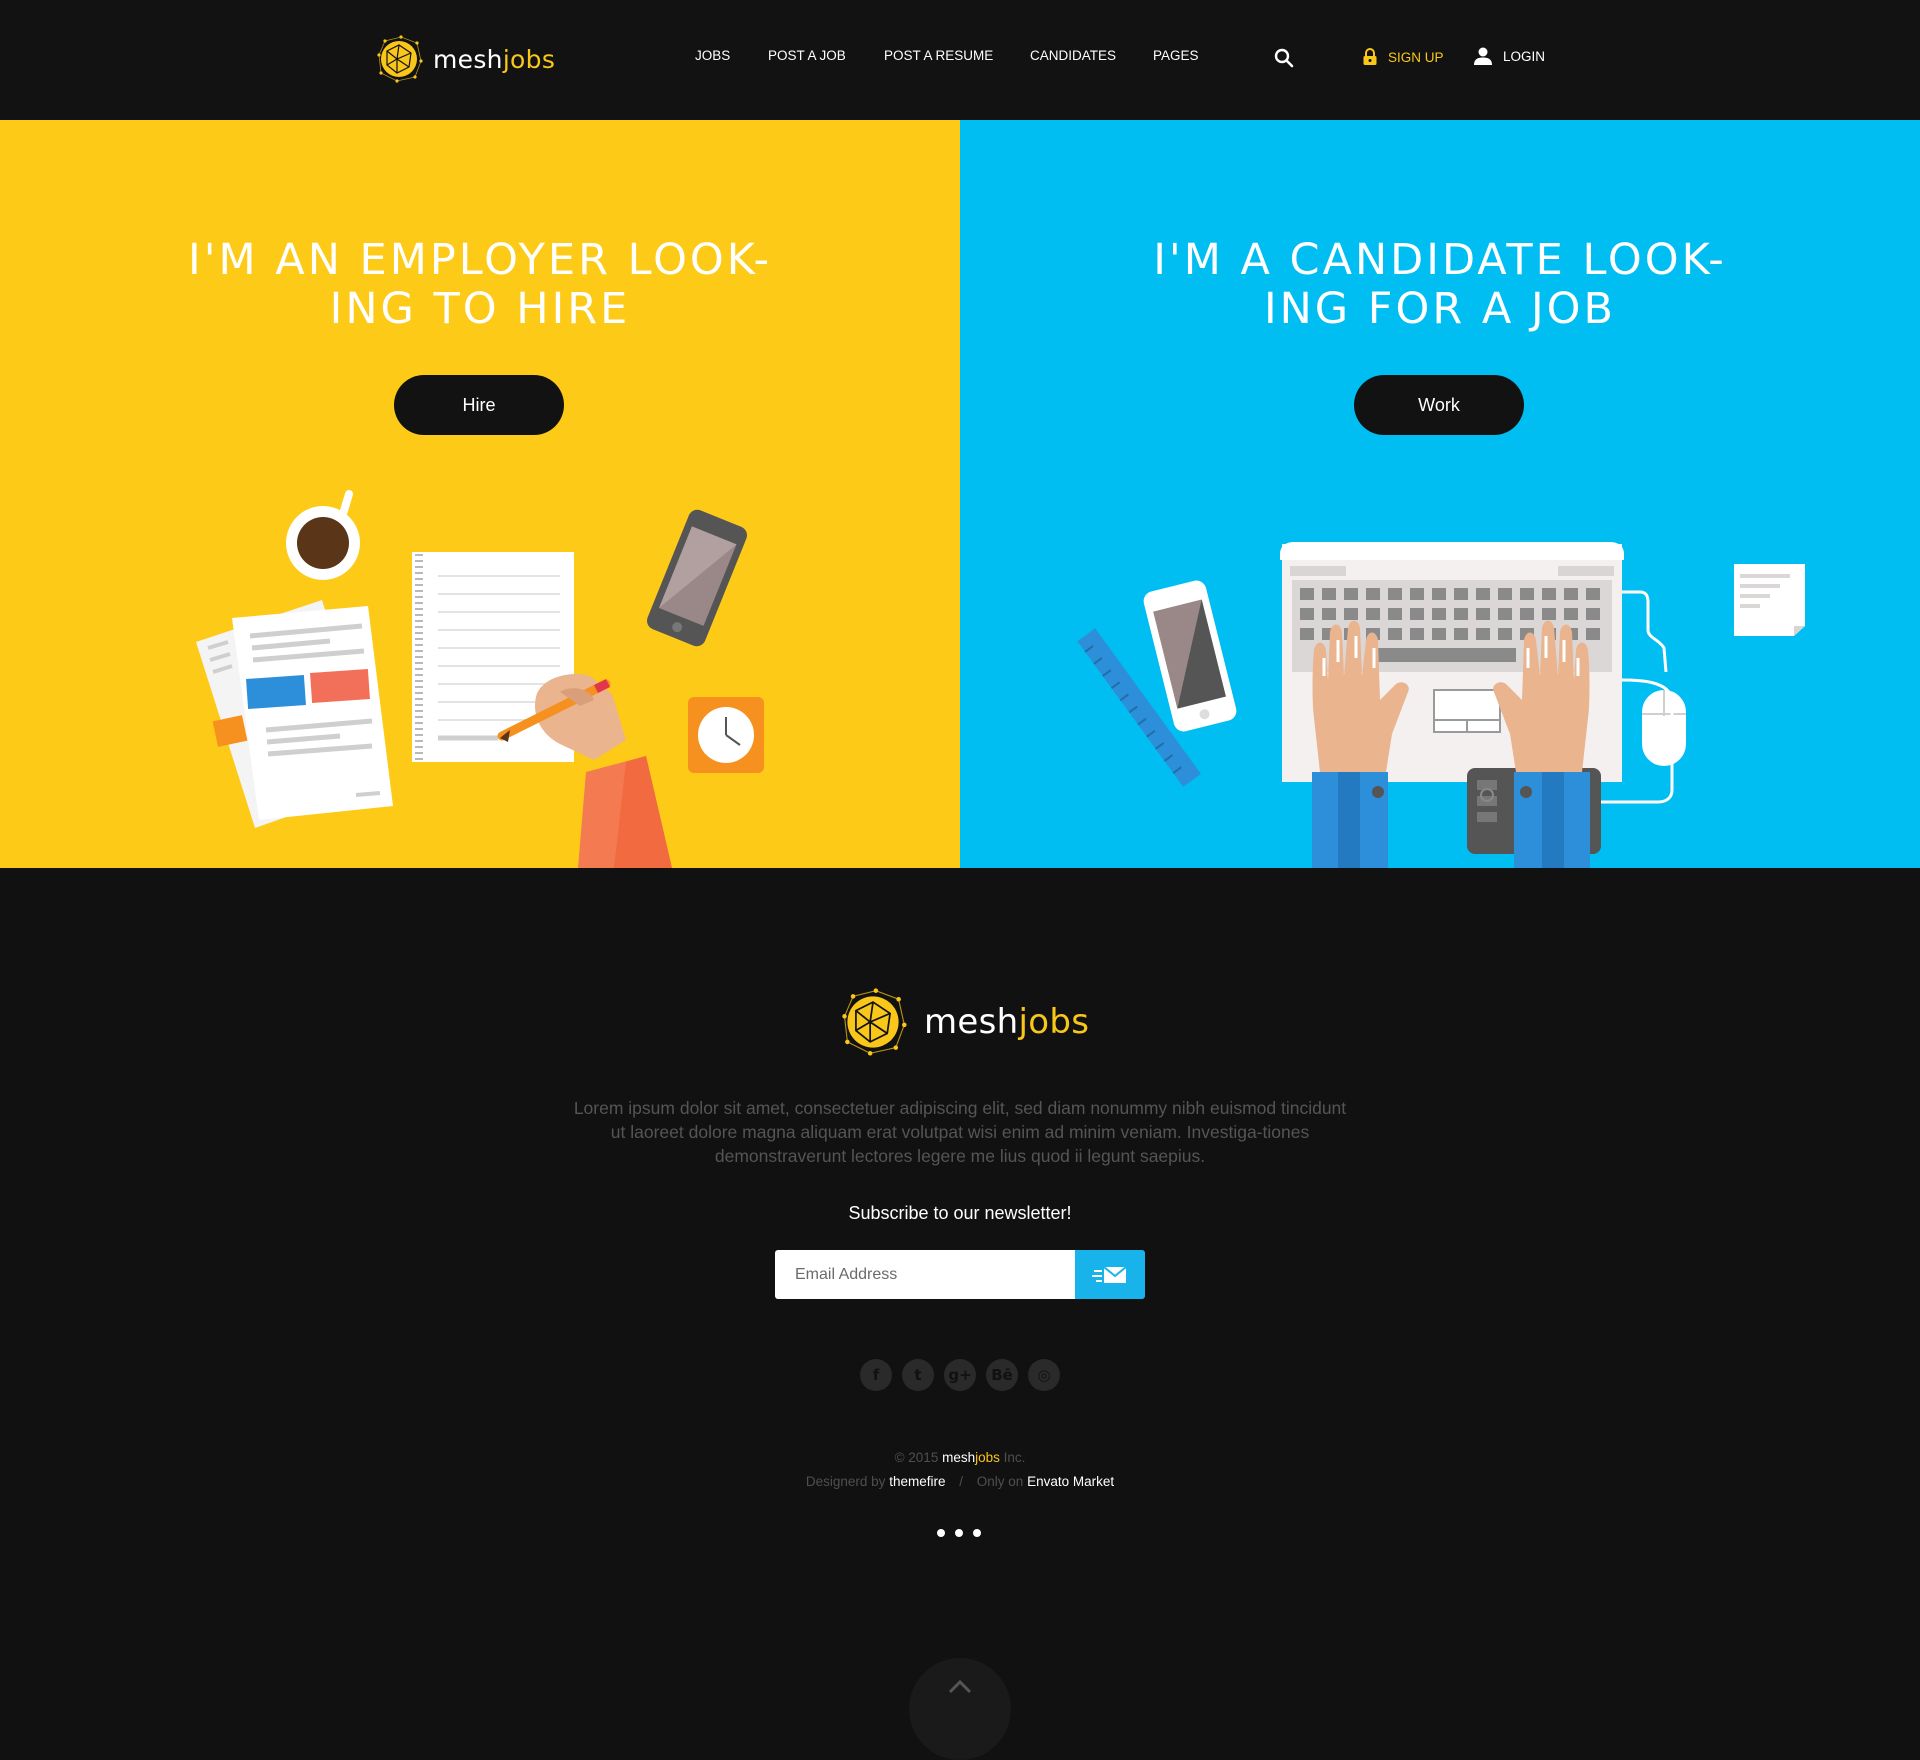 This screenshot has height=1760, width=1920. I want to click on search-icon, so click(1284, 58).